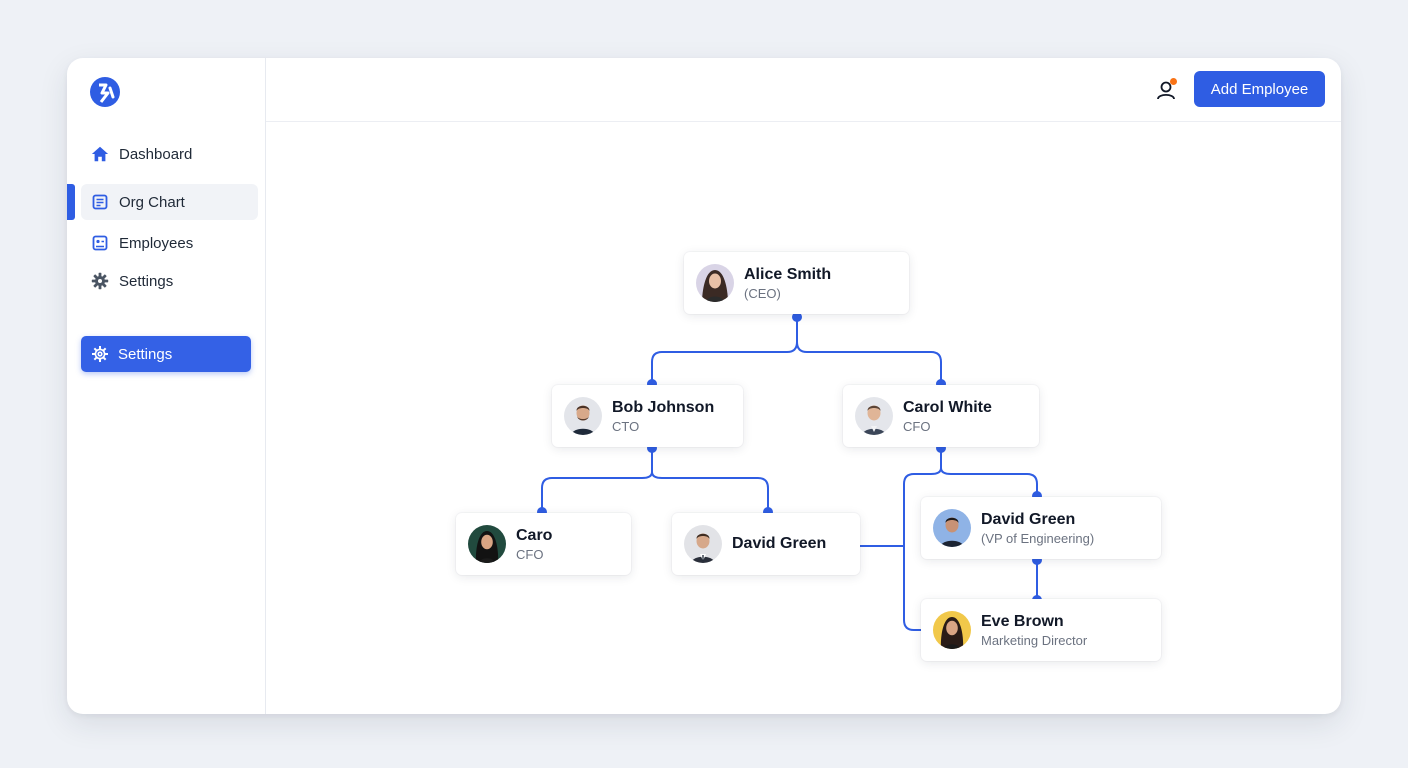 Image resolution: width=1408 pixels, height=768 pixels. What do you see at coordinates (534, 535) in the screenshot?
I see `employee-name: Caro` at bounding box center [534, 535].